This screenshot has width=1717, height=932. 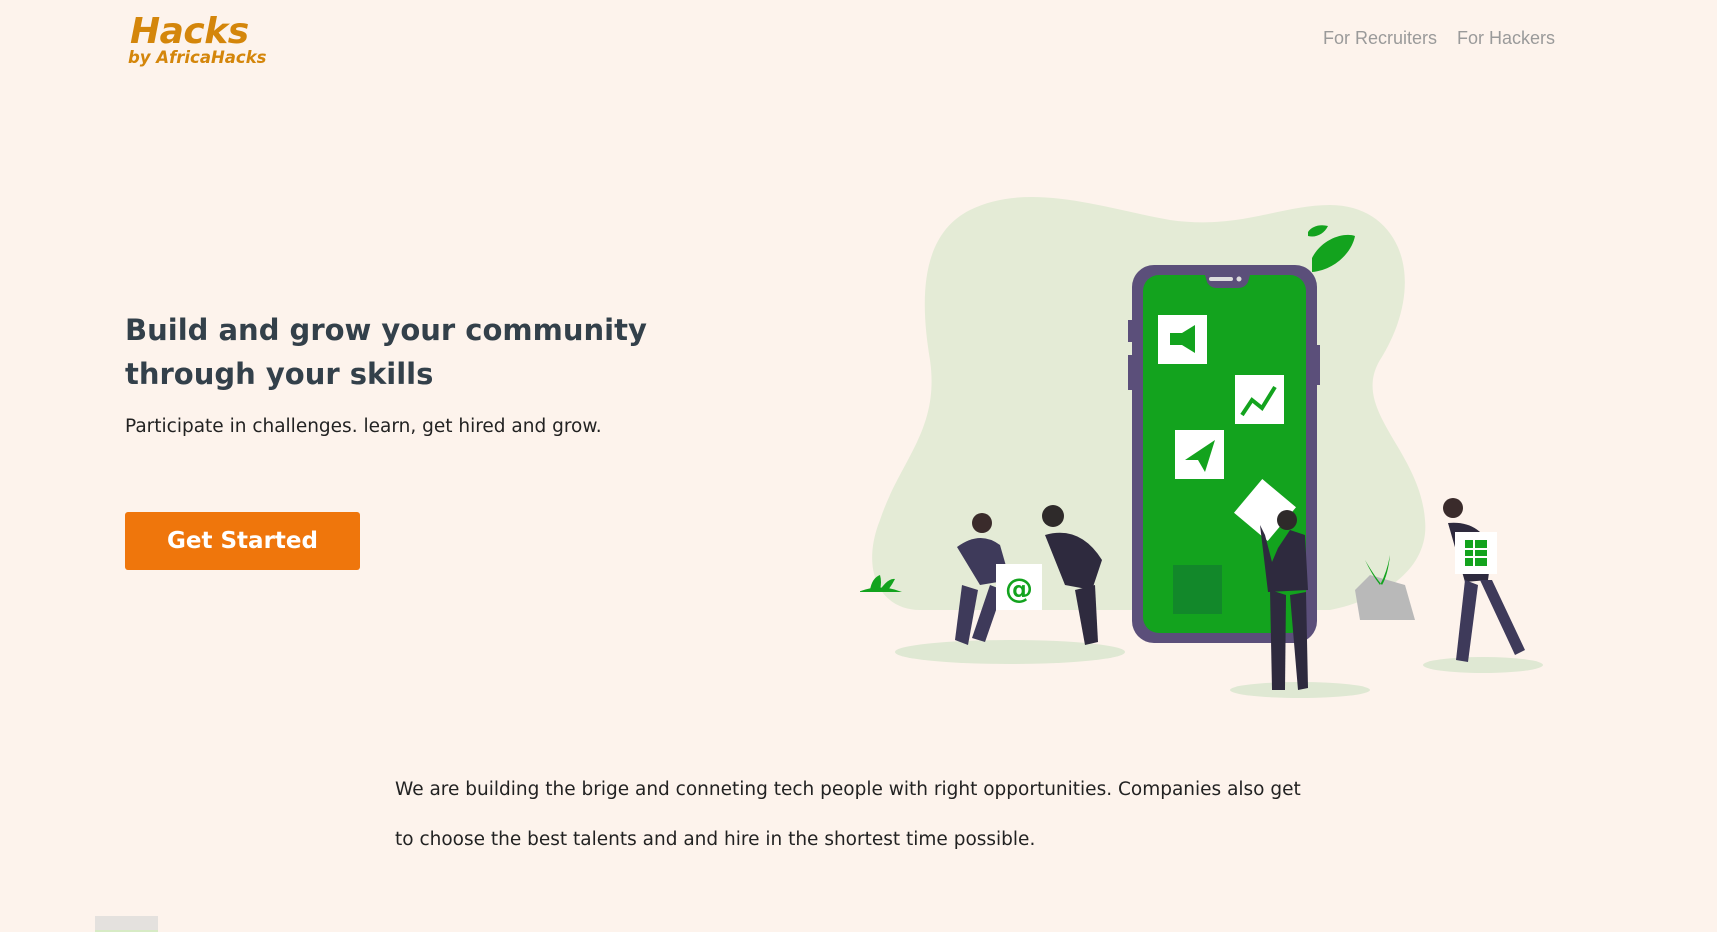 What do you see at coordinates (197, 57) in the screenshot?
I see `logo-tagline: by AfricaHacks` at bounding box center [197, 57].